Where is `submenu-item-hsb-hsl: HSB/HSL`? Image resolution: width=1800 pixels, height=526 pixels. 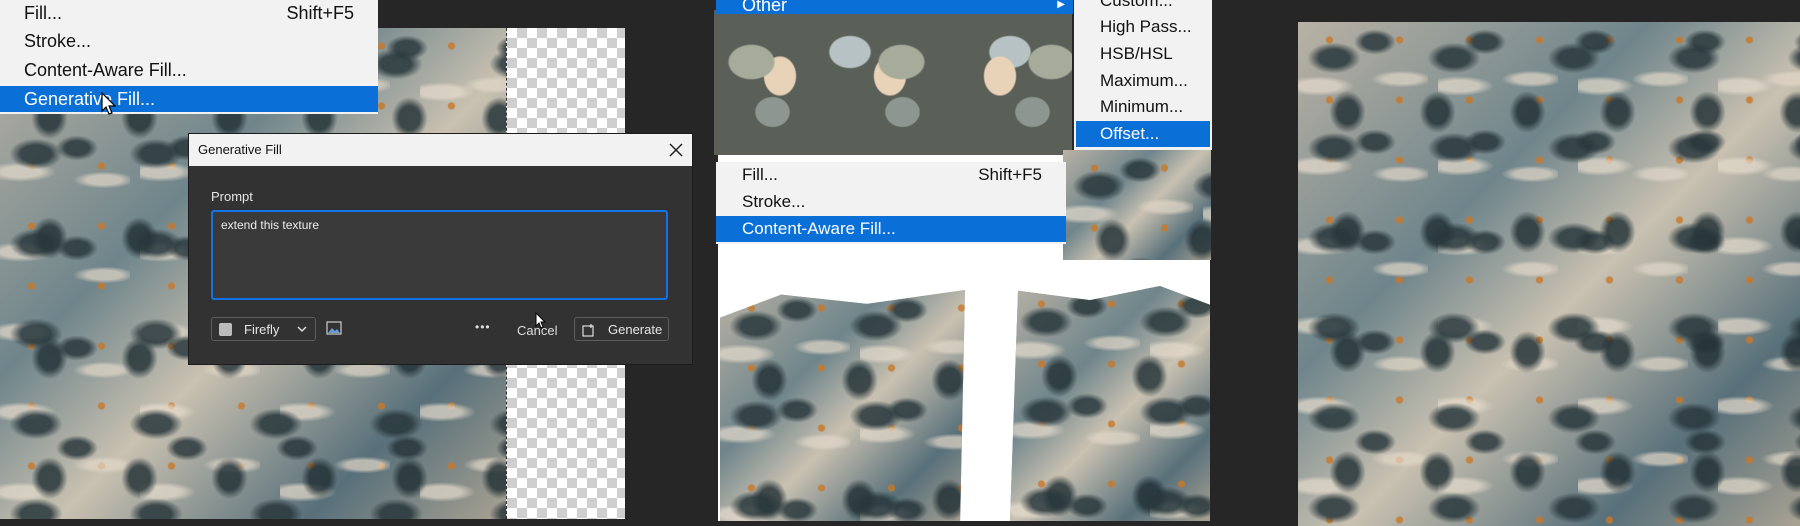
submenu-item-hsb-hsl: HSB/HSL is located at coordinates (1143, 54).